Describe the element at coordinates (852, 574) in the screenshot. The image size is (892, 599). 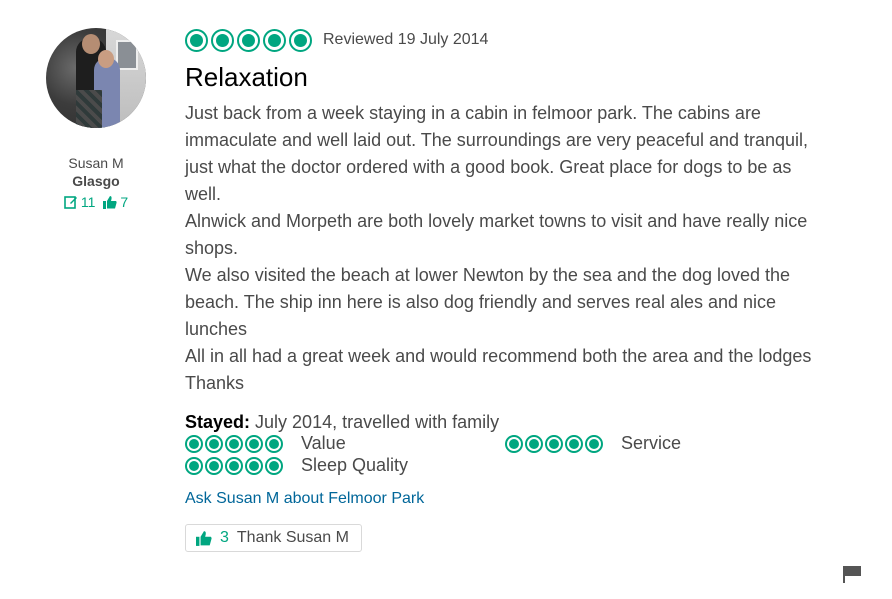
I see `flag-icon` at that location.